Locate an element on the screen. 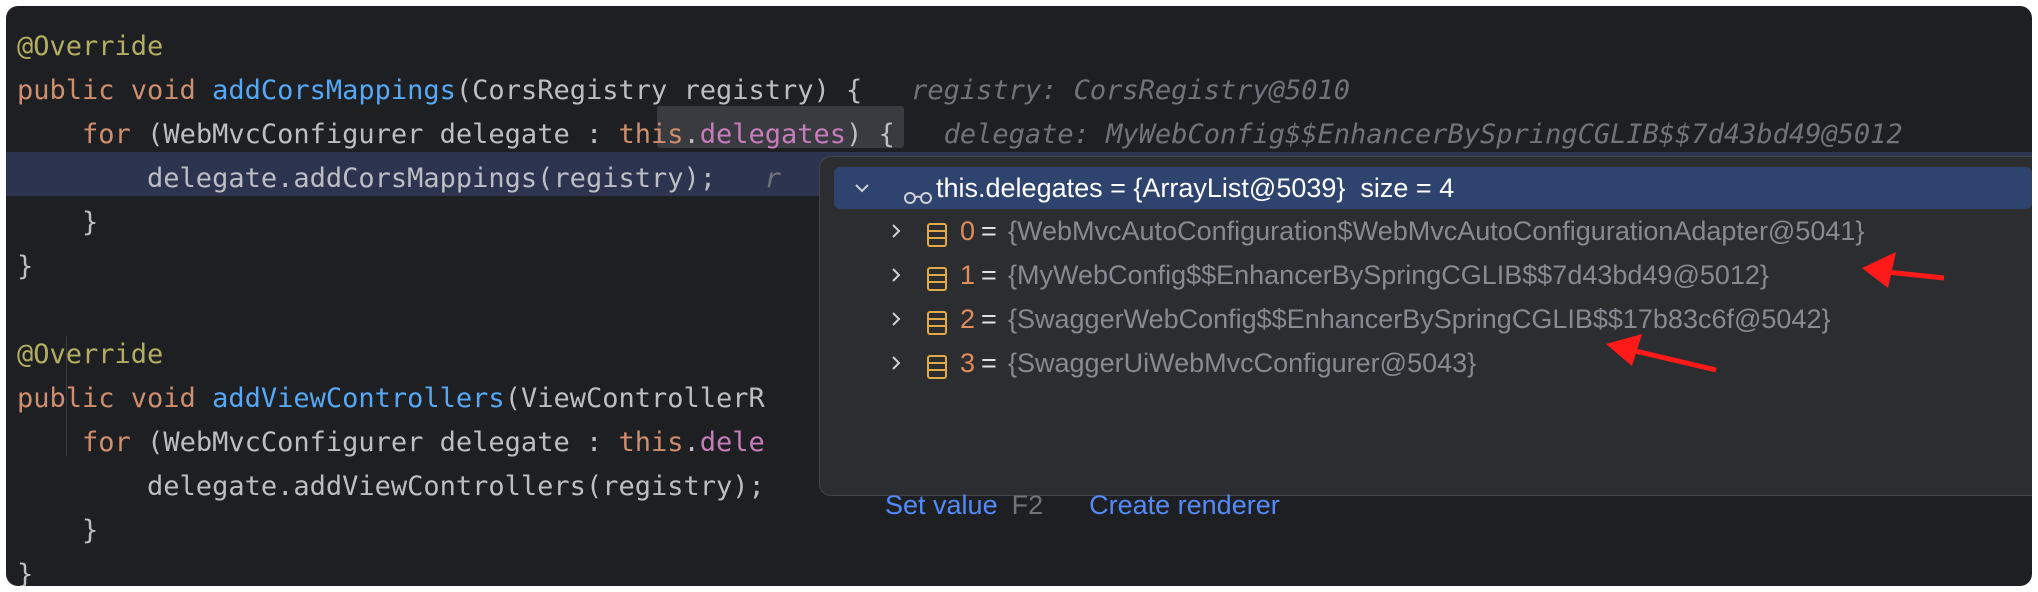 This screenshot has height=592, width=2038. field-icon is located at coordinates (937, 371).